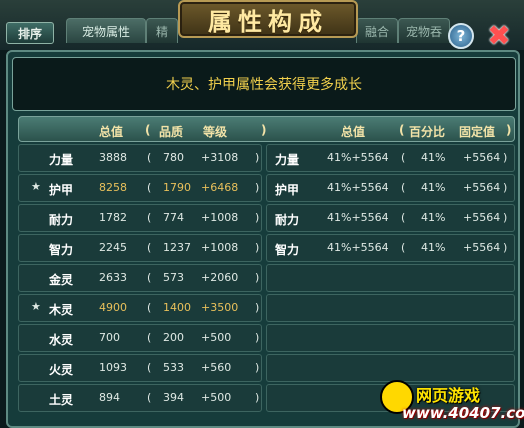 The width and height of the screenshot is (524, 428). What do you see at coordinates (140, 338) in the screenshot?
I see `left-attribute-row: 水灵 700 (200 +500)` at bounding box center [140, 338].